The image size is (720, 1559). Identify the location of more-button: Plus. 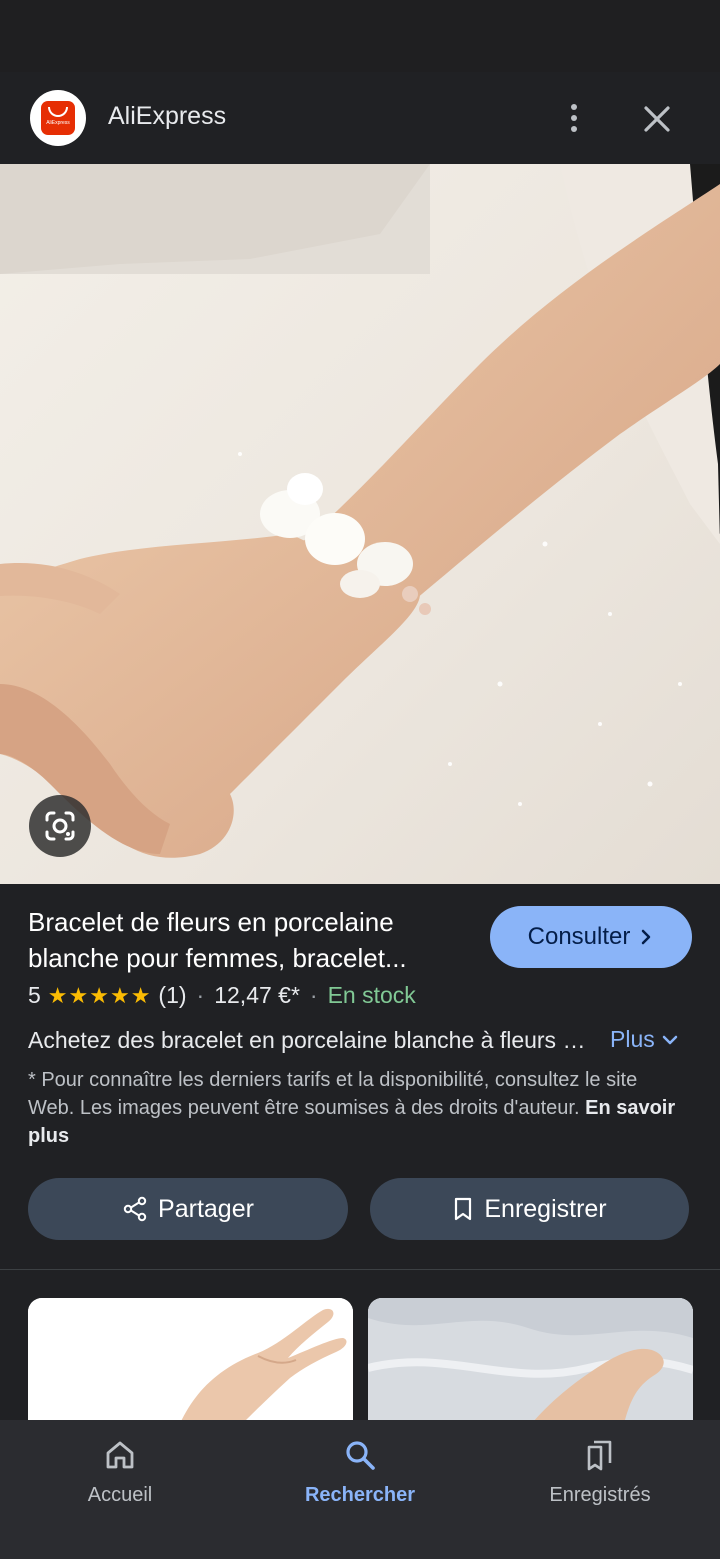
(644, 1039).